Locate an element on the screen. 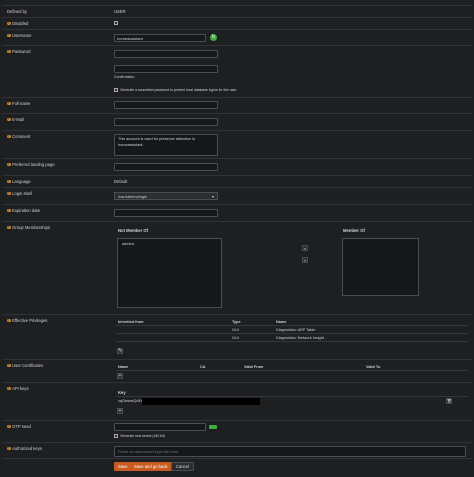  row-landing-page: i Preferred landing page is located at coordinates (237, 167).